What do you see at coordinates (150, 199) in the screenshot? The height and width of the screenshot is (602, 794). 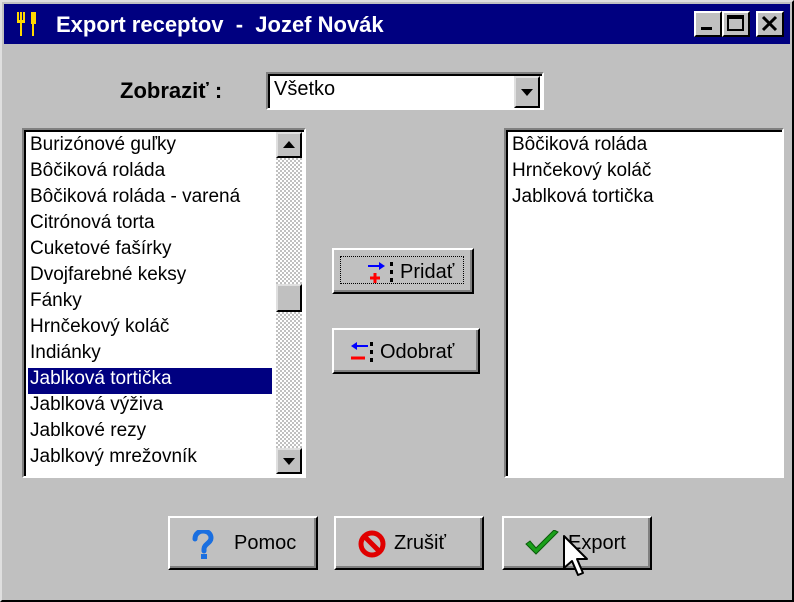 I see `list-item: Bôčiková roláda - varená` at bounding box center [150, 199].